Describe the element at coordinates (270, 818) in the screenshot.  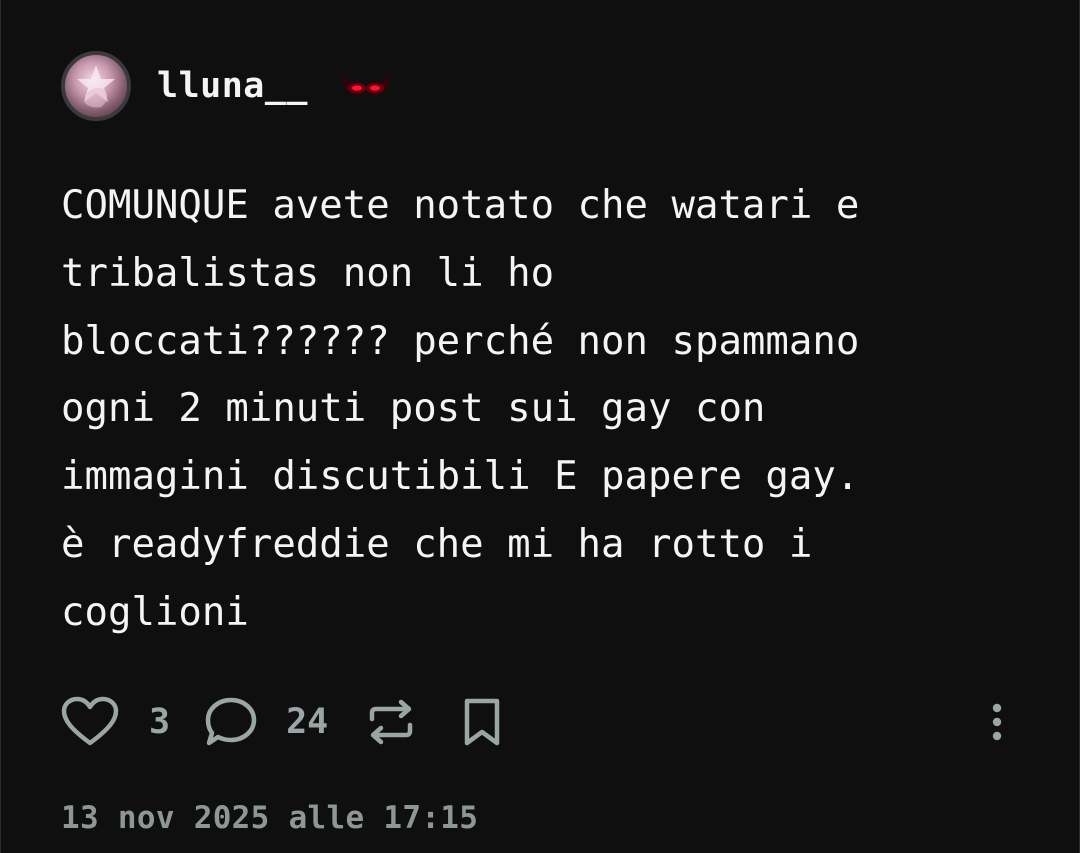
I see `post-timestamp: 13 nov 2025 alle 17:15` at that location.